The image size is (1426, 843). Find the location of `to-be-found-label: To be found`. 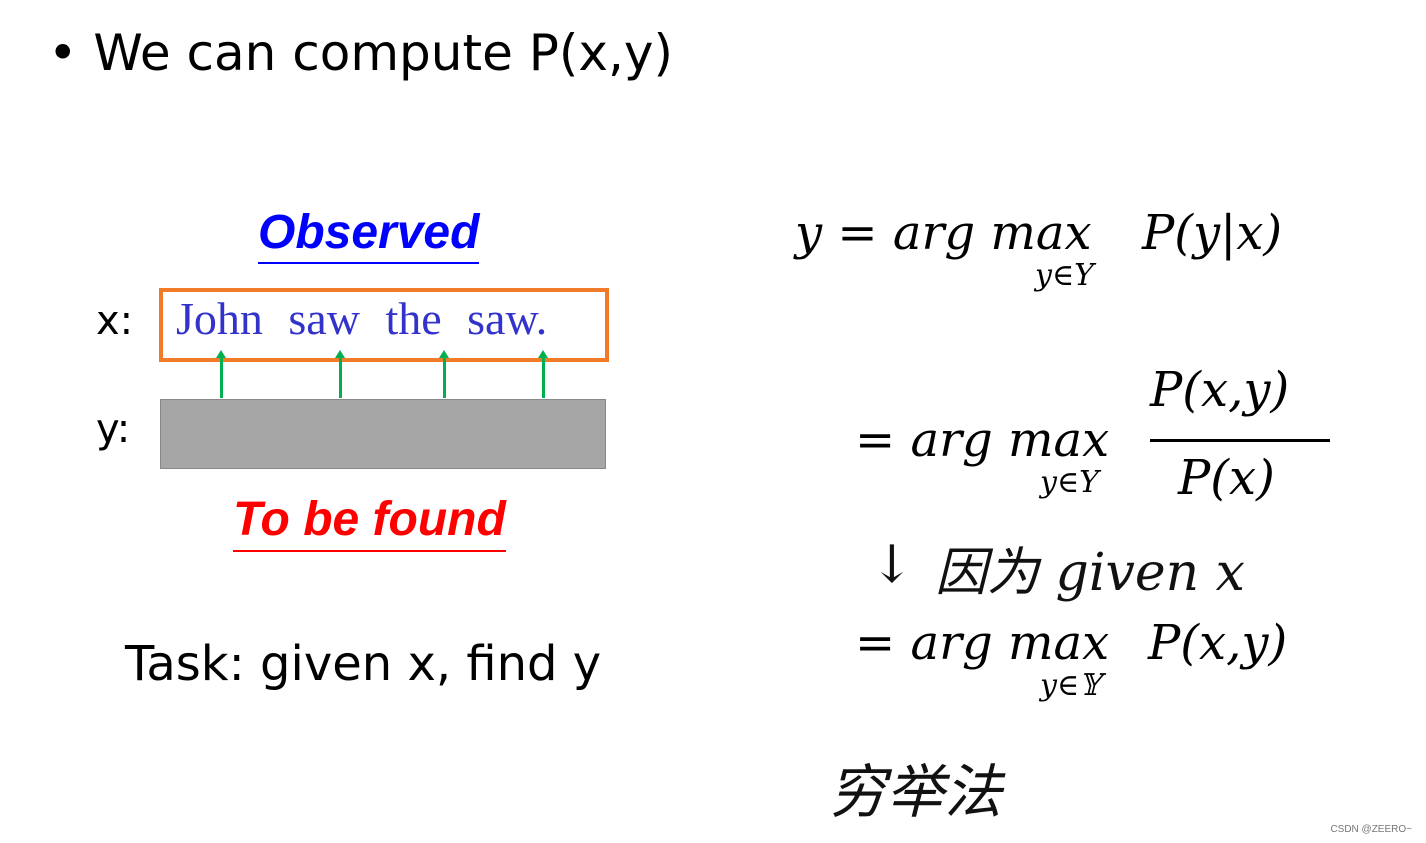

to-be-found-label: To be found is located at coordinates (369, 521).